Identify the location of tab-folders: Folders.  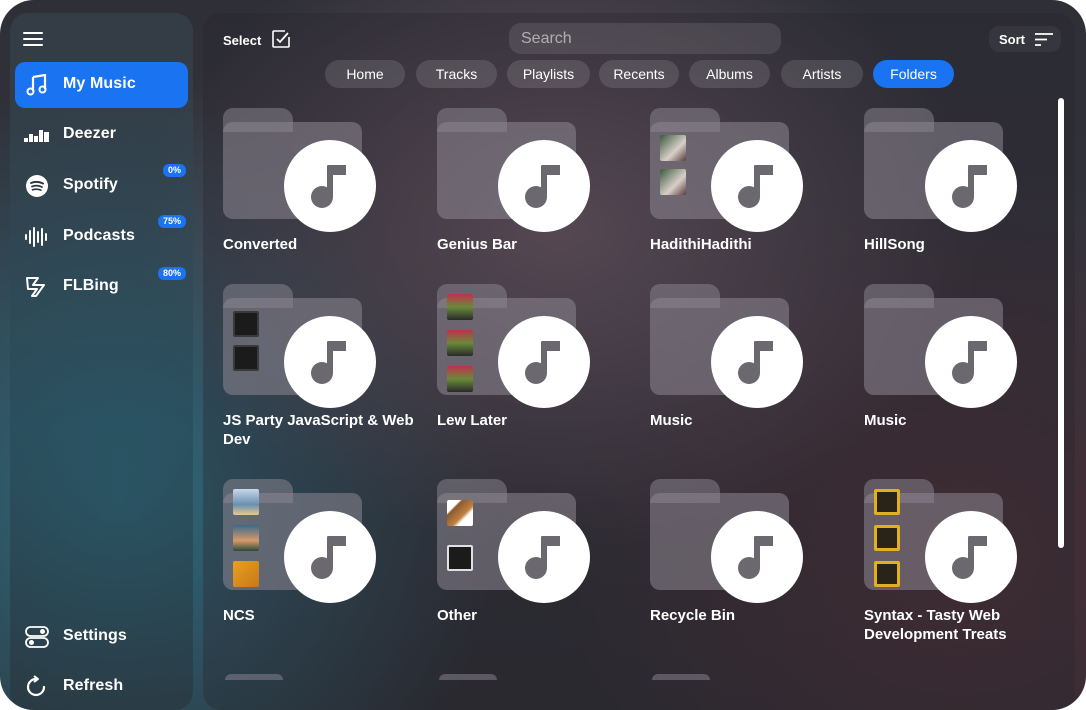
(913, 74).